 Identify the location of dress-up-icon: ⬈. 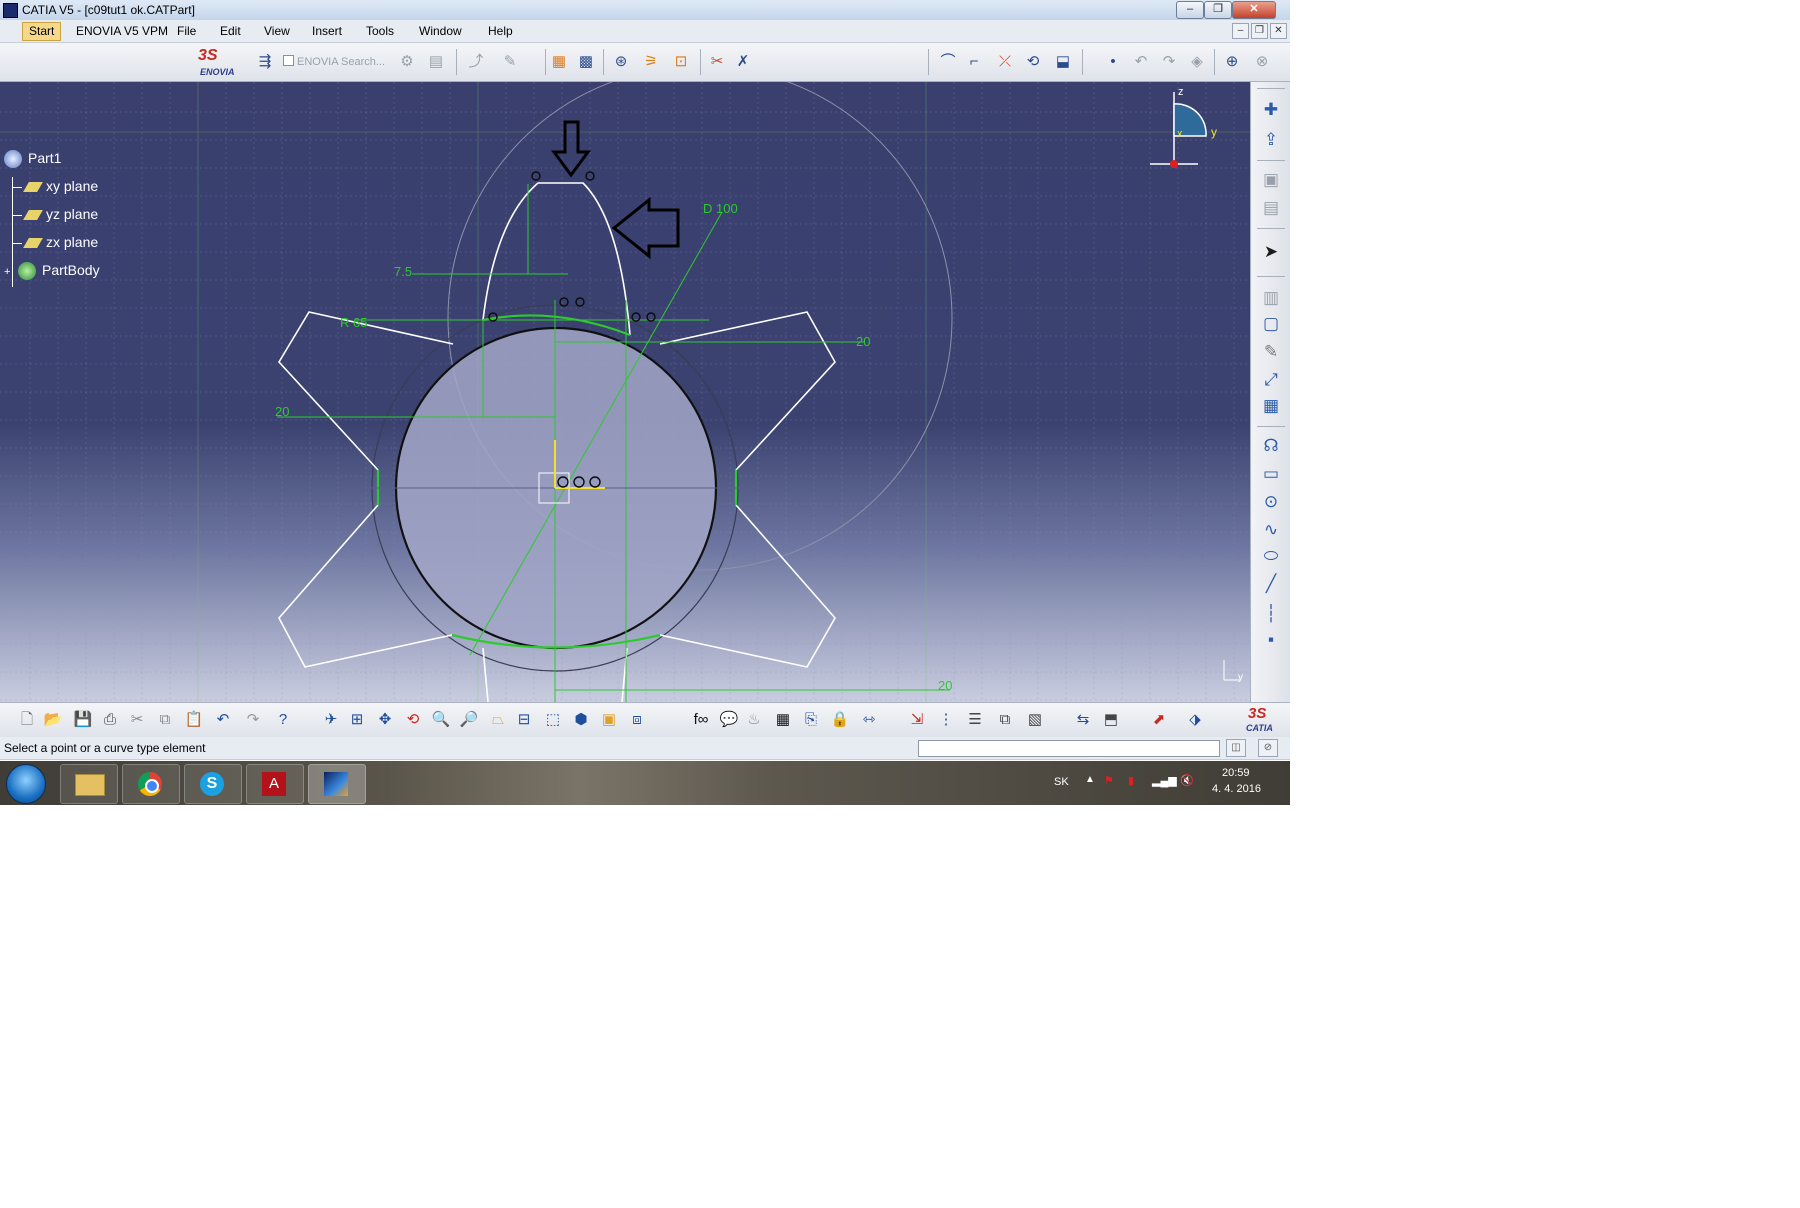
(1159, 720).